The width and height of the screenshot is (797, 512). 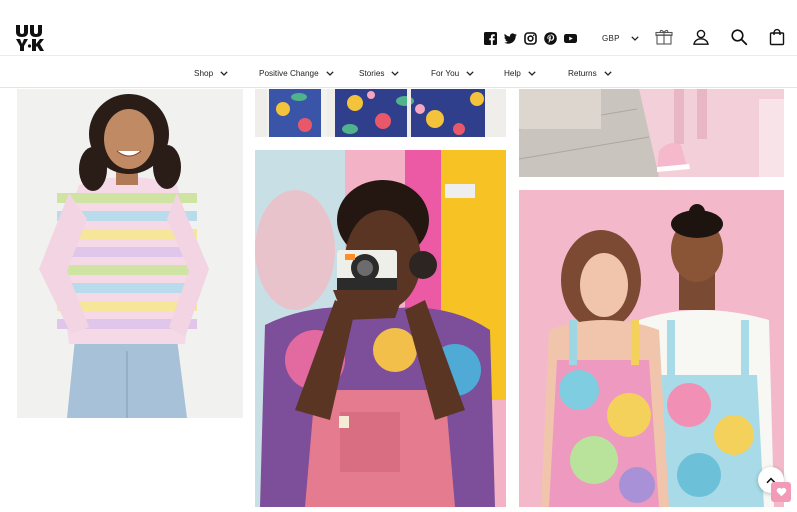 I want to click on nav-item-label: Stories, so click(x=372, y=73).